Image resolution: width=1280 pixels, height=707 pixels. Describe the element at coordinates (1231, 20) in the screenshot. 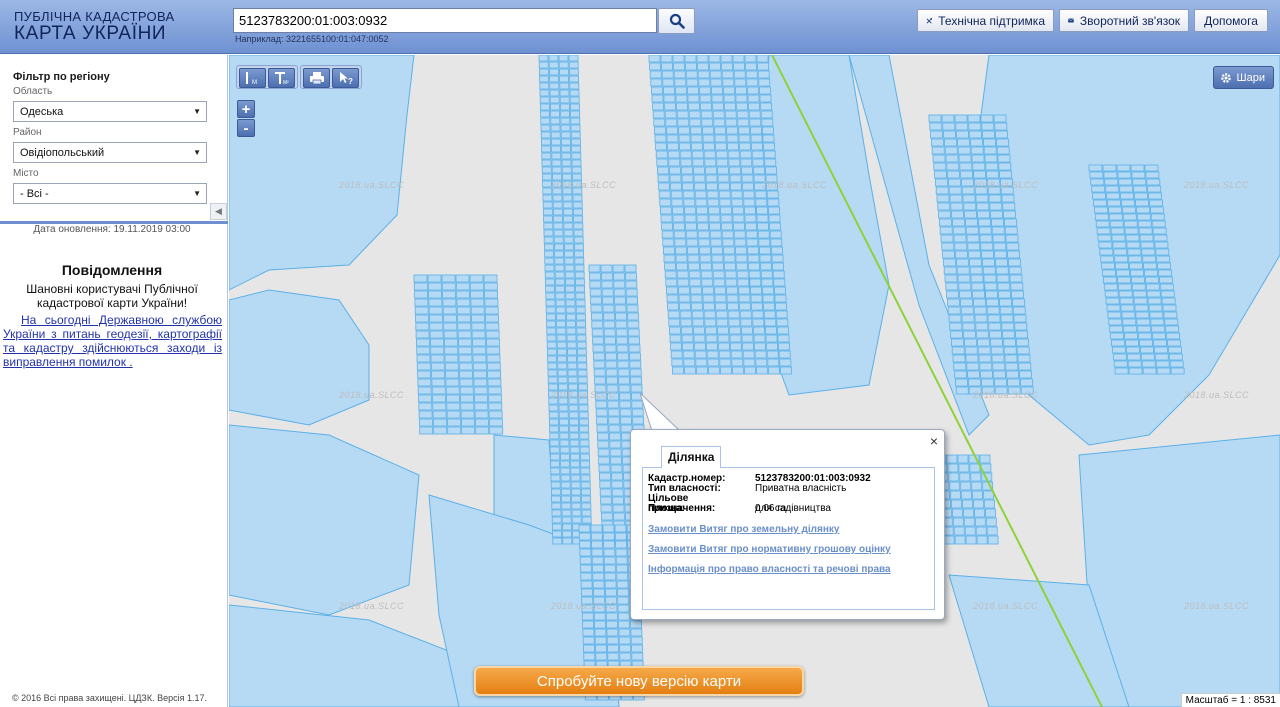

I see `help-button: Допомога` at that location.